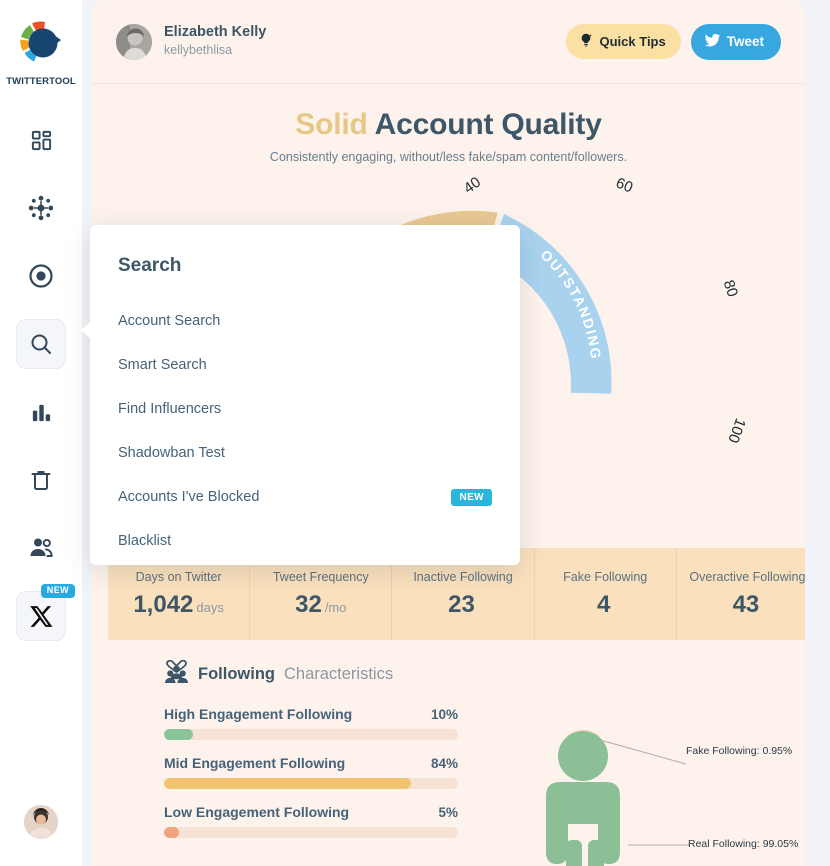  What do you see at coordinates (305, 541) in the screenshot?
I see `flyout-item-blacklist: Blacklist` at bounding box center [305, 541].